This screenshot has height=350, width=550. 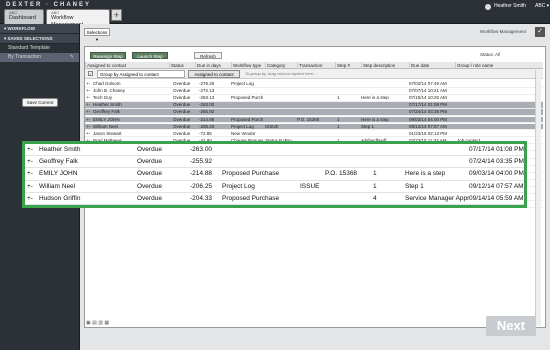 I want to click on cell-contact: Tech Guy, so click(x=103, y=98).